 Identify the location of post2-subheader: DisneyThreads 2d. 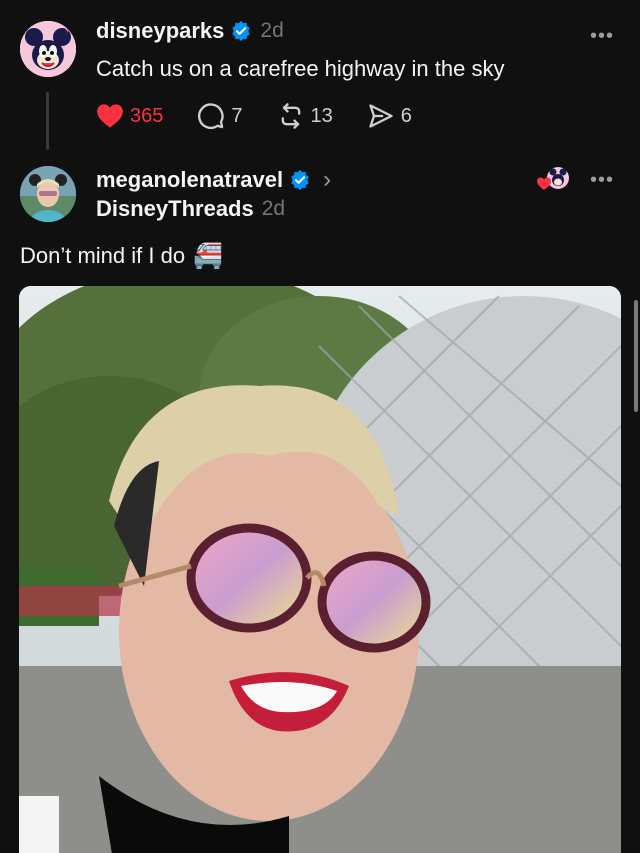
(190, 209).